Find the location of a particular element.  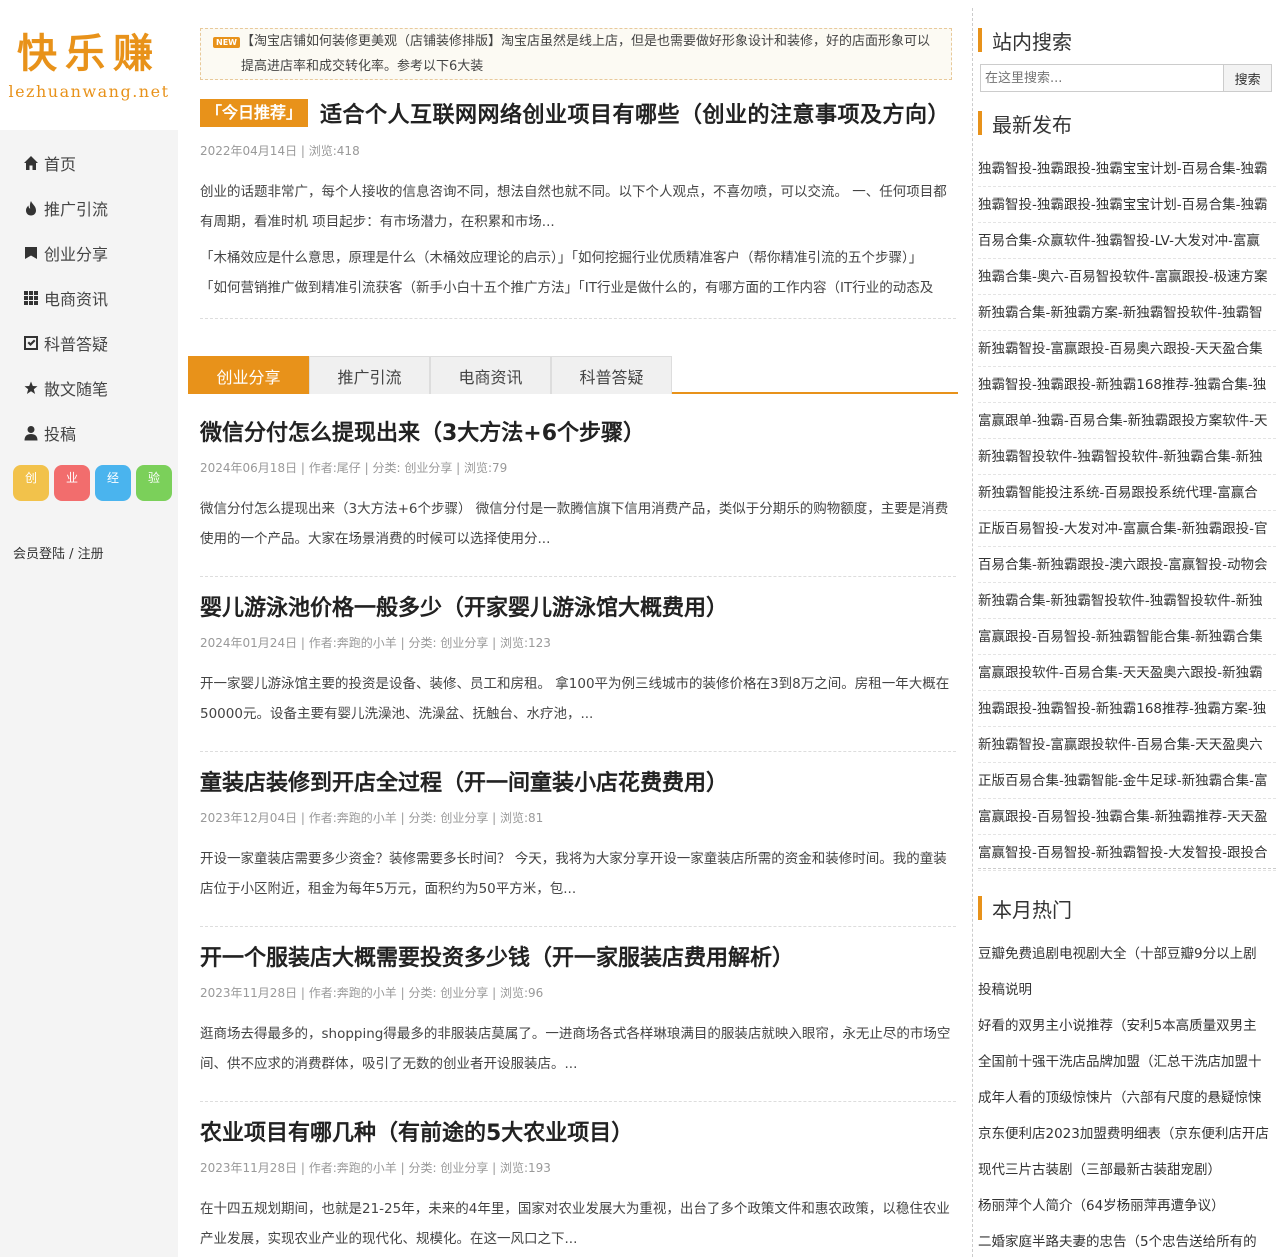

list-item: 全国前十强干洗店品牌加盟（汇总干洗店加盟十 is located at coordinates (1127, 1062).